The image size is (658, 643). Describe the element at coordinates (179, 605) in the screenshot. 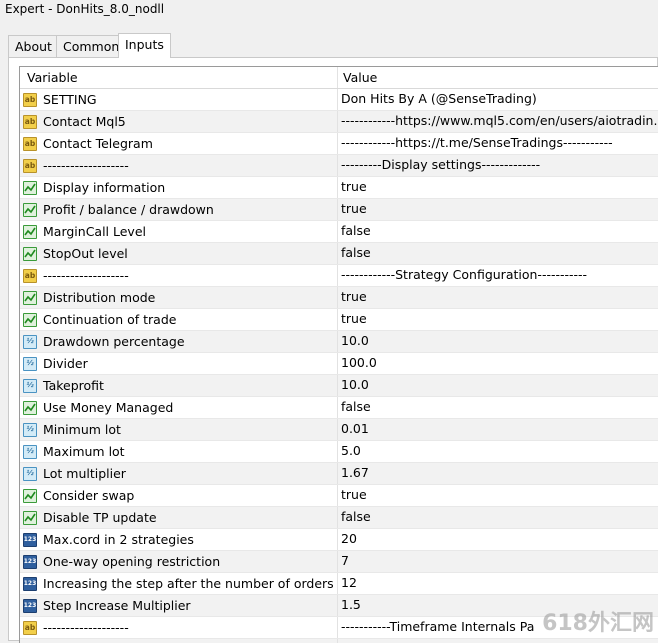

I see `variable-cell: 123Step Increase Multiplier` at that location.